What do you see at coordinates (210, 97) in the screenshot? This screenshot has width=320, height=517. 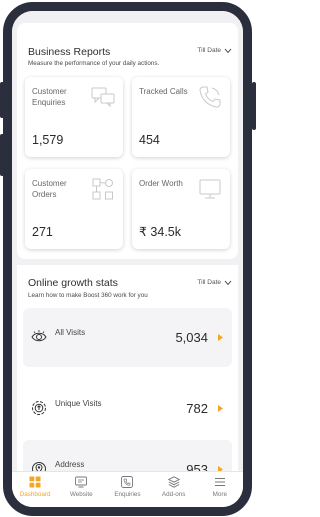 I see `phone-icon` at bounding box center [210, 97].